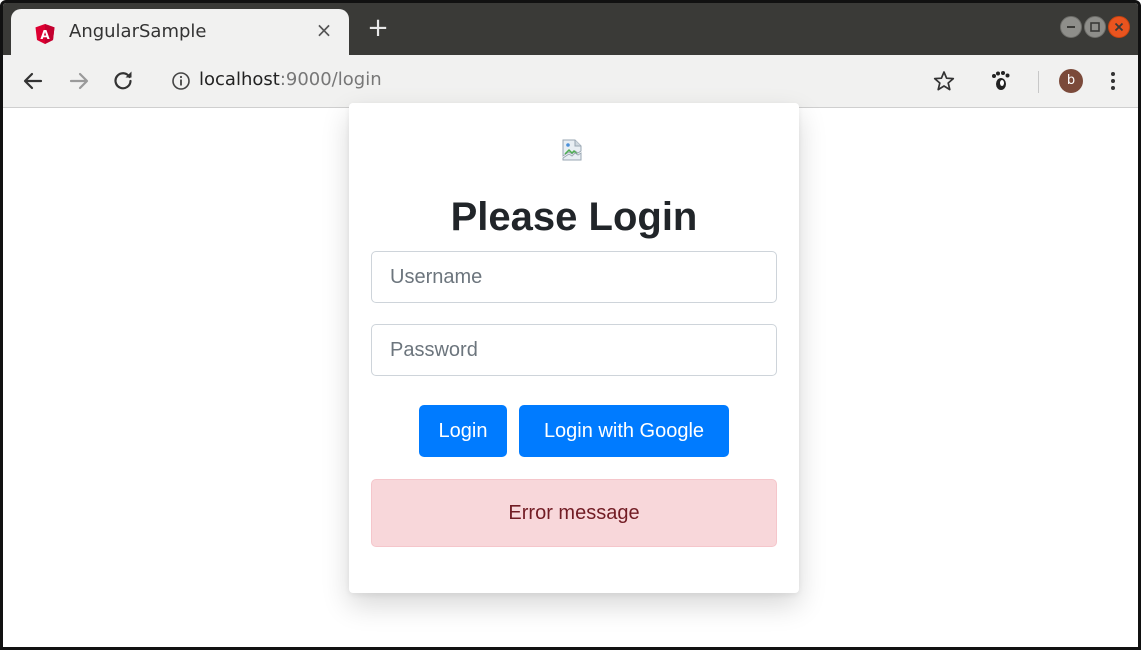 This screenshot has height=650, width=1141. I want to click on maximize-icon, so click(1095, 27).